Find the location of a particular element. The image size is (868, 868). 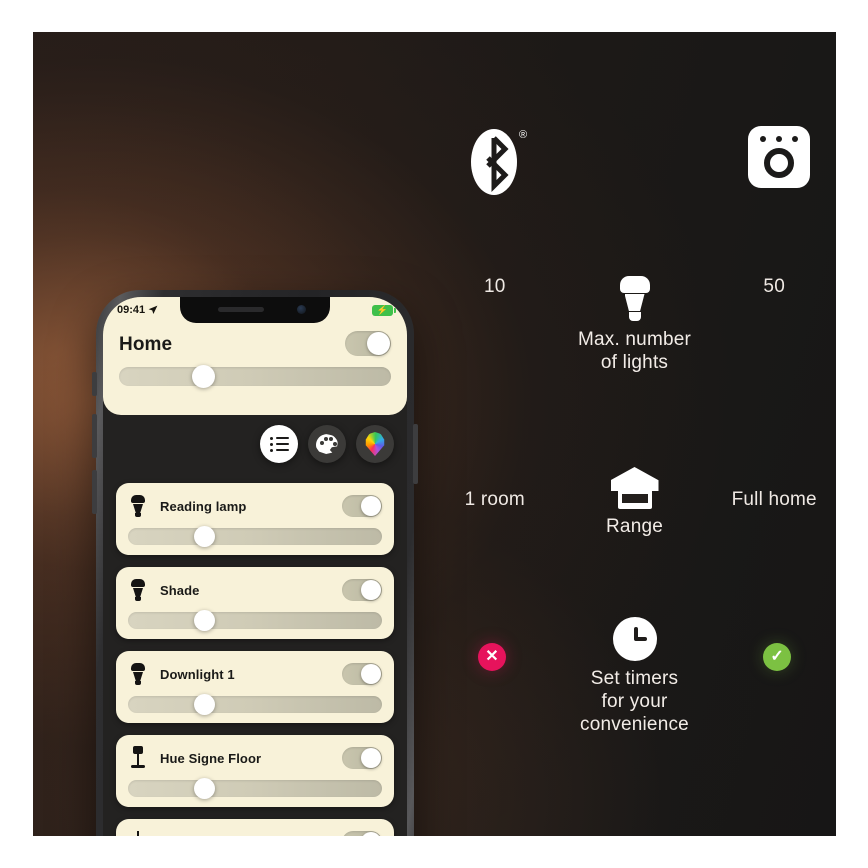

status-left: 09:41 is located at coordinates (137, 310).